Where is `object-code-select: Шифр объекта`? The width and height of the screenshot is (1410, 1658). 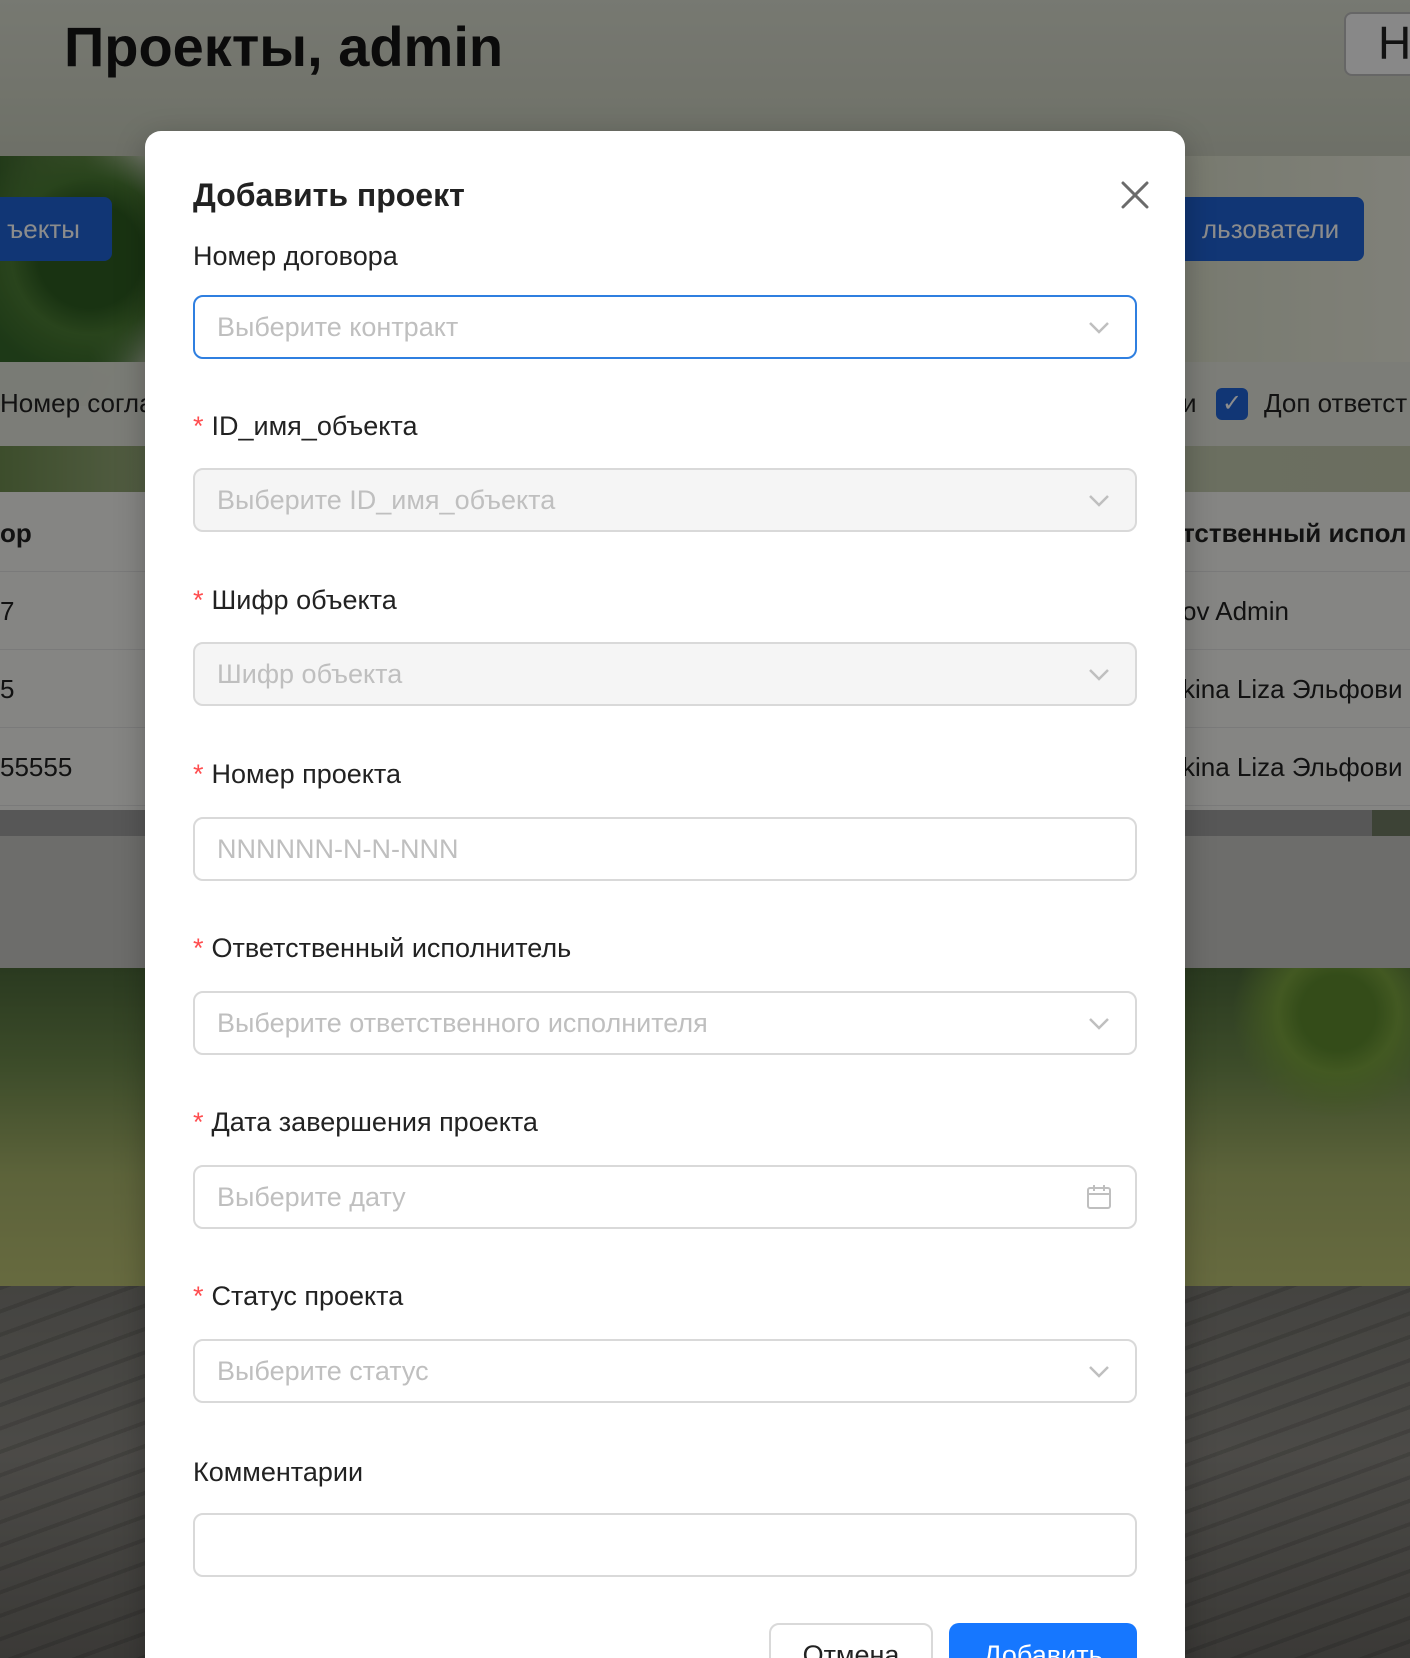 object-code-select: Шифр объекта is located at coordinates (665, 674).